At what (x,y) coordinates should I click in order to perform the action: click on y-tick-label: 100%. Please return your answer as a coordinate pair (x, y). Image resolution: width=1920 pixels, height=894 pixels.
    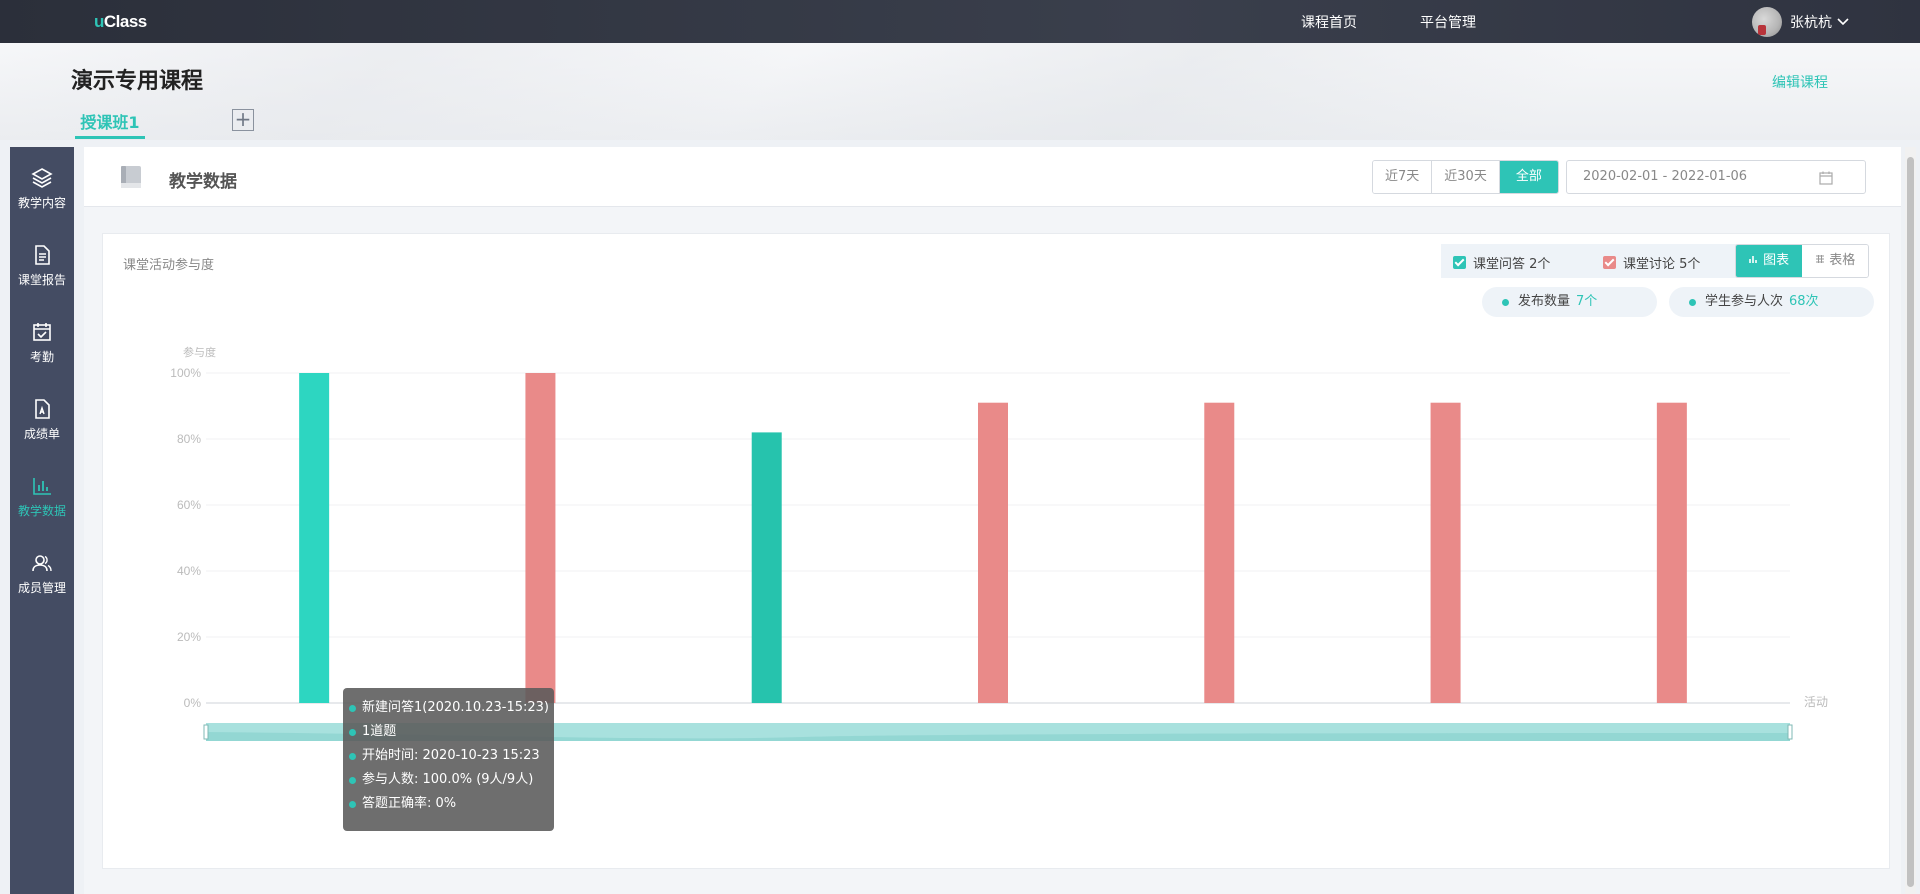
    Looking at the image, I should click on (185, 373).